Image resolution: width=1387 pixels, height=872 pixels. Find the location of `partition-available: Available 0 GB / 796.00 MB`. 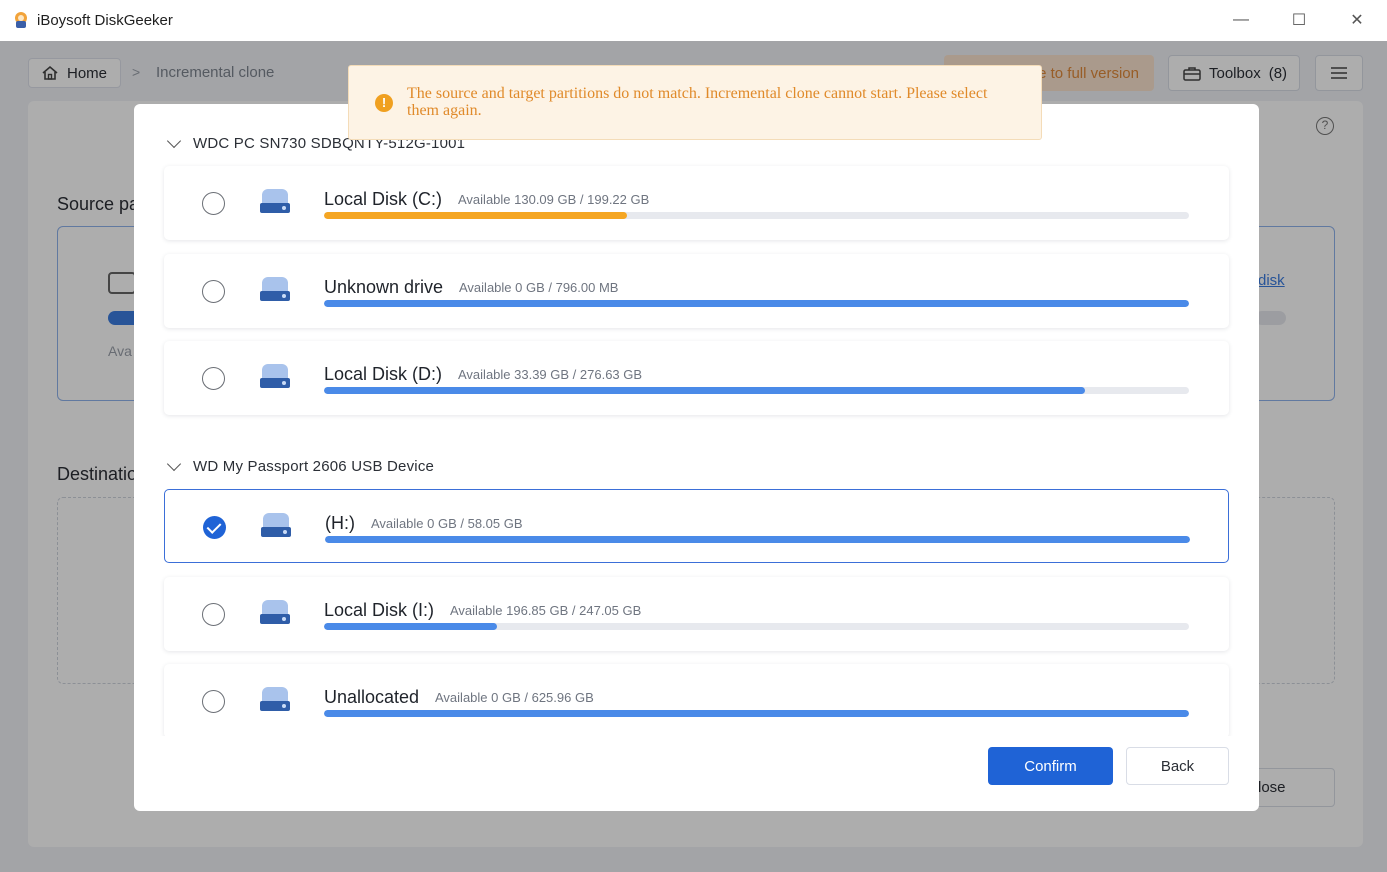

partition-available: Available 0 GB / 796.00 MB is located at coordinates (539, 287).